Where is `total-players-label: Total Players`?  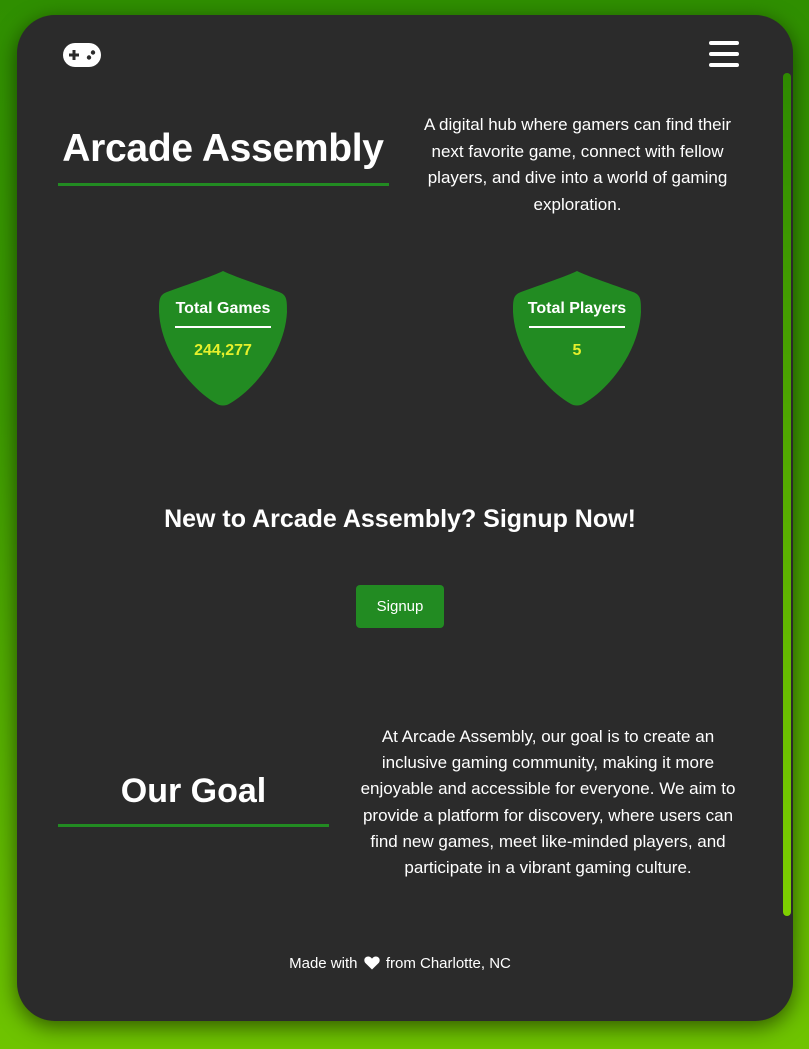
total-players-label: Total Players is located at coordinates (577, 308).